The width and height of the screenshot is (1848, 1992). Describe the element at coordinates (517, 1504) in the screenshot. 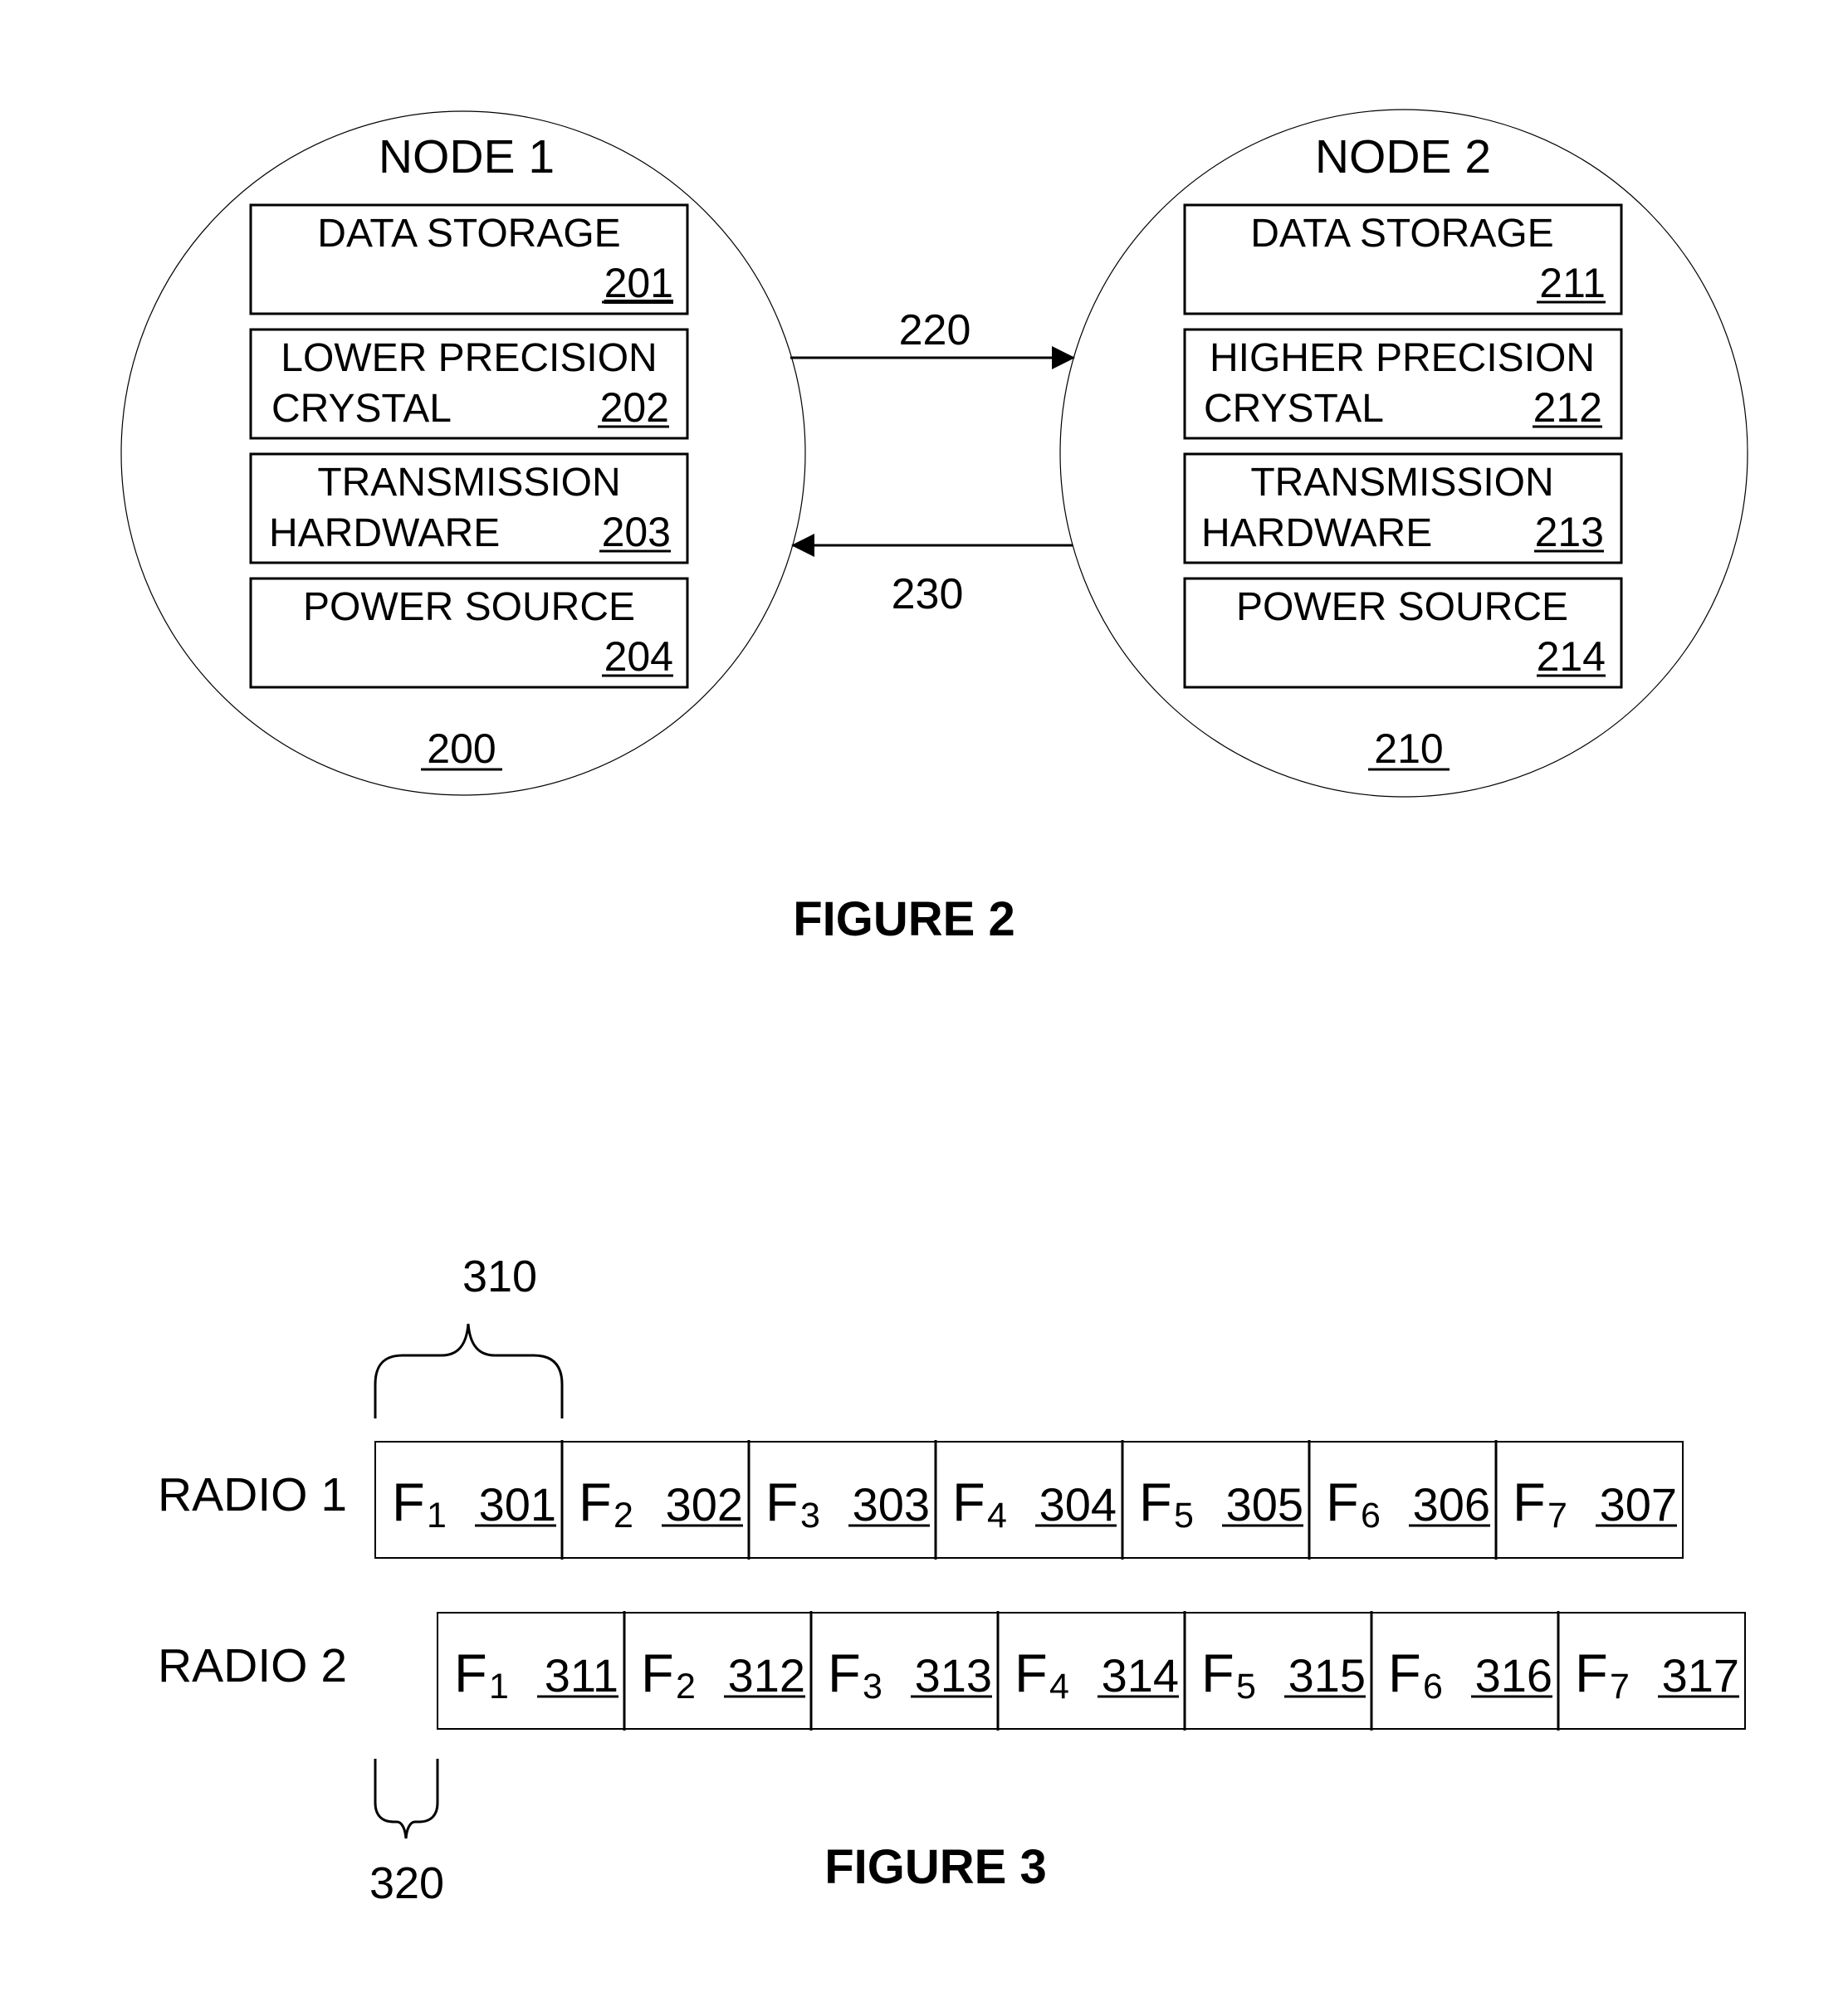

I see `slot-ref: 301` at that location.